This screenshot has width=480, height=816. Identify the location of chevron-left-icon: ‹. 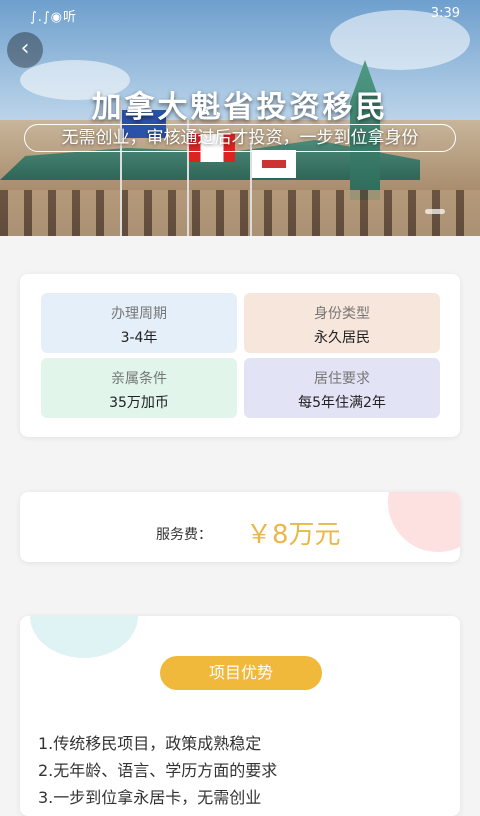
(25, 48).